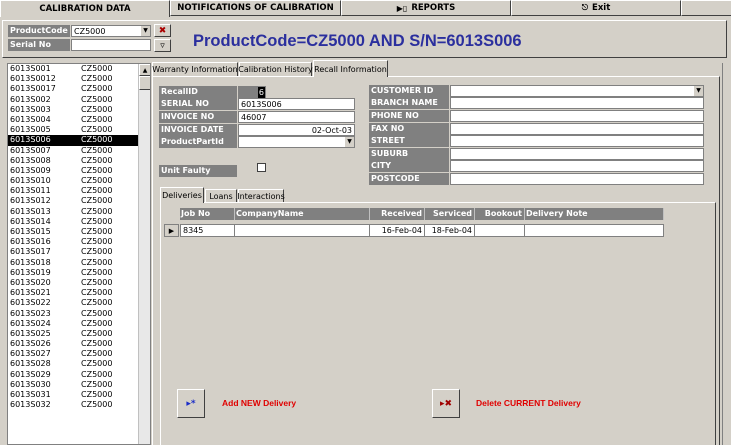 The height and width of the screenshot is (445, 731). I want to click on unit-faulty-checkbox, so click(261, 167).